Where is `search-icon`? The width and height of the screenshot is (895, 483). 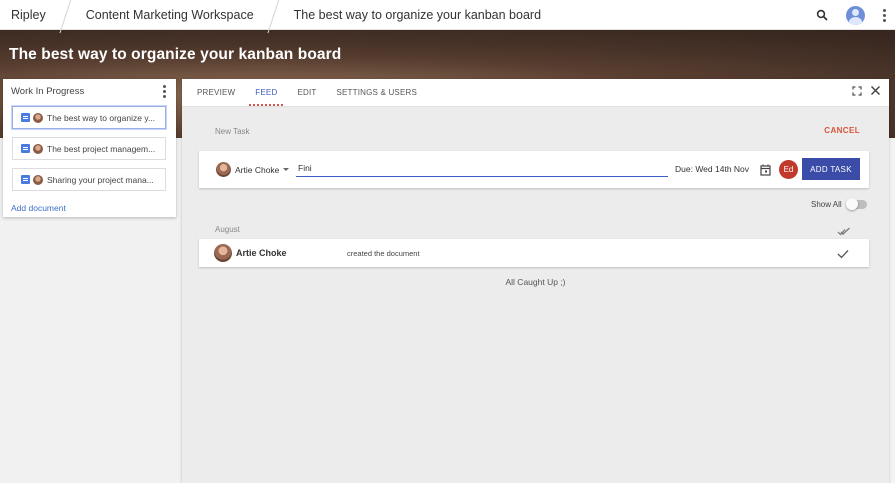 search-icon is located at coordinates (822, 15).